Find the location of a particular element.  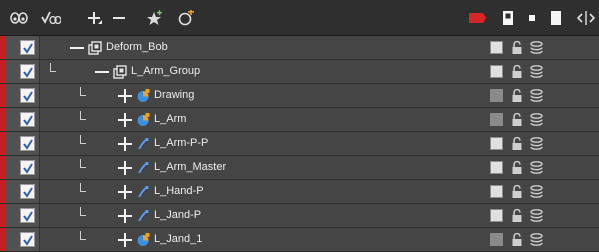

remove-layer-icon is located at coordinates (119, 18).